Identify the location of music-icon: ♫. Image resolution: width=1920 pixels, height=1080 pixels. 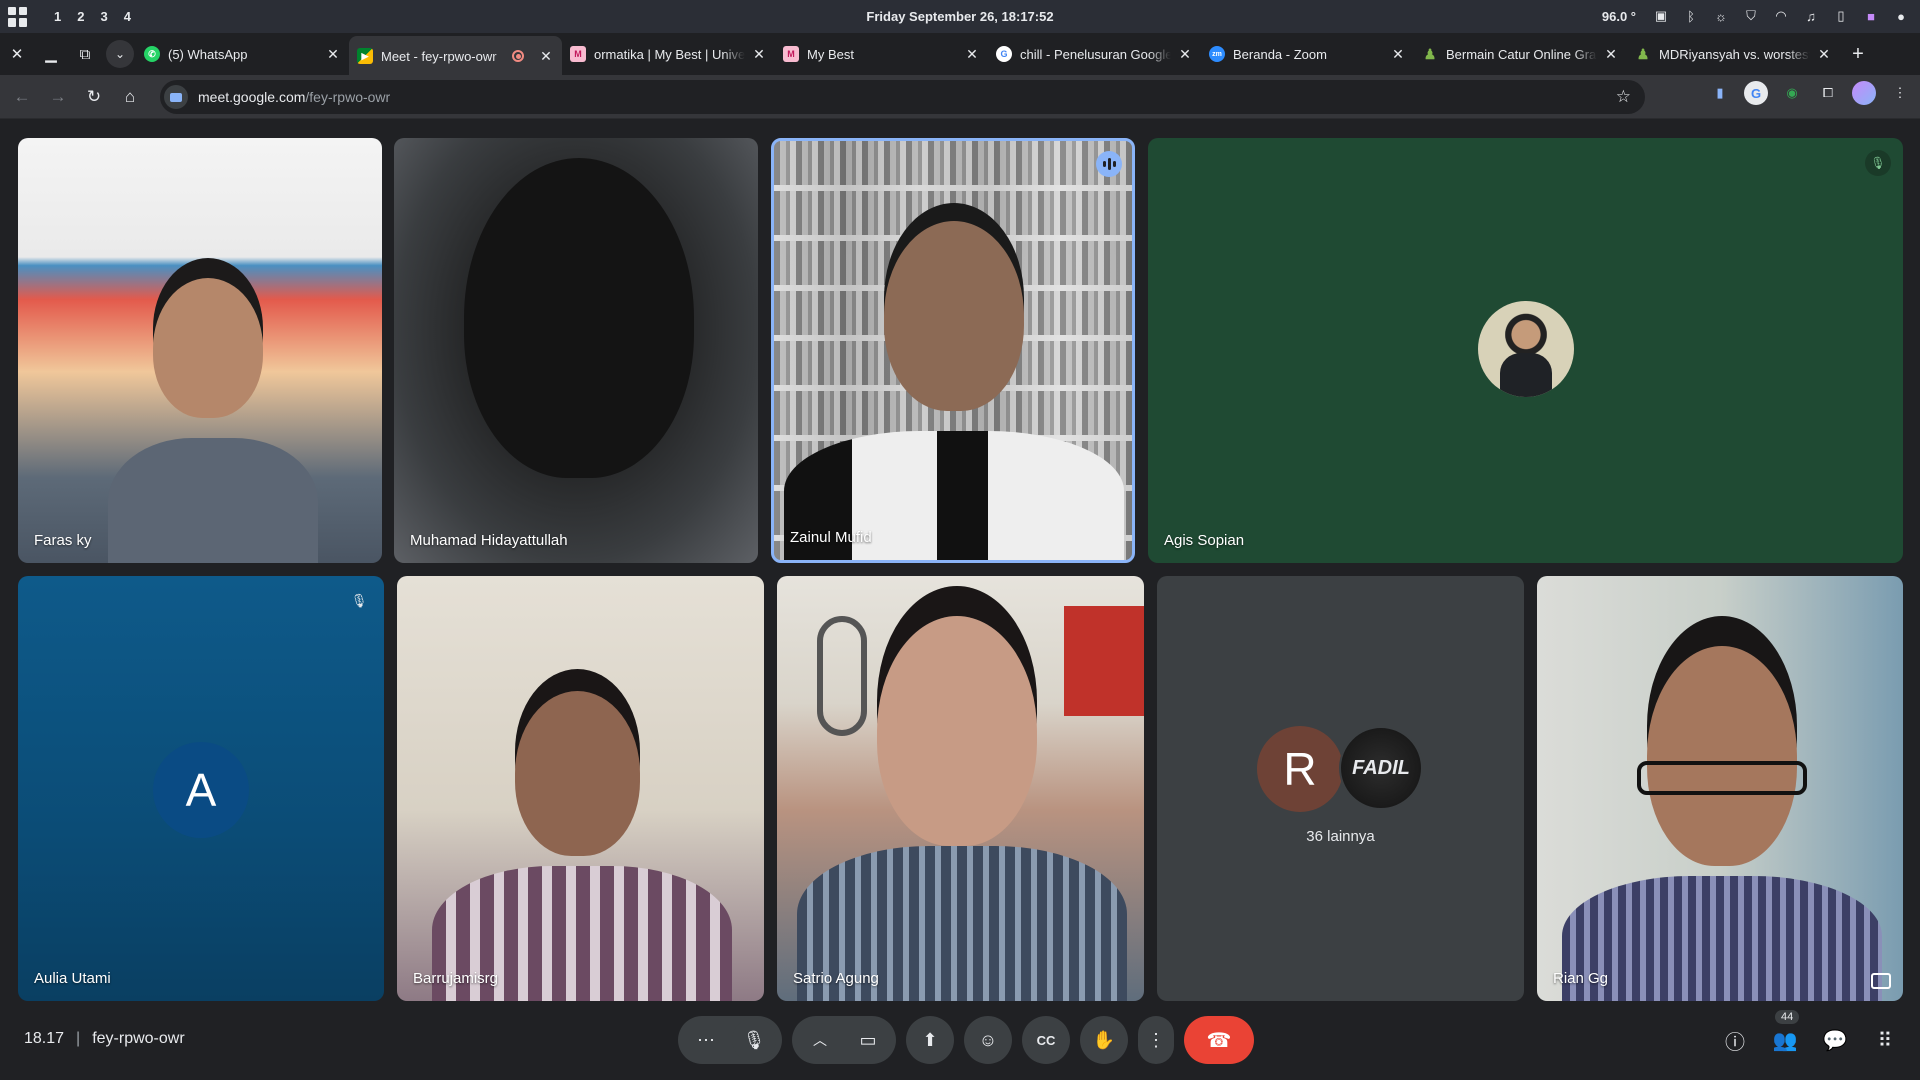
(1811, 16).